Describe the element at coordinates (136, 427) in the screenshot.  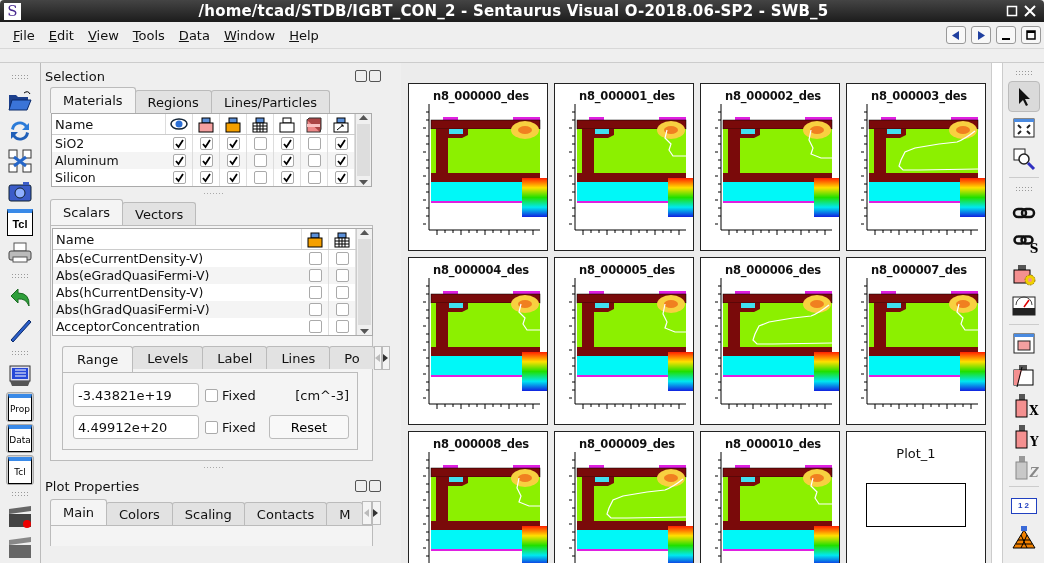
I see `max-input-field: 4.49912e+20` at that location.